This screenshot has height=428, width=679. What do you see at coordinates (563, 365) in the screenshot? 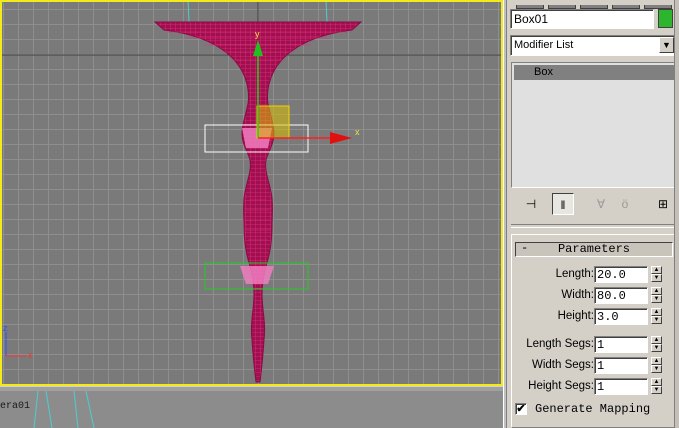
I see `param-label: Width Segs:` at bounding box center [563, 365].